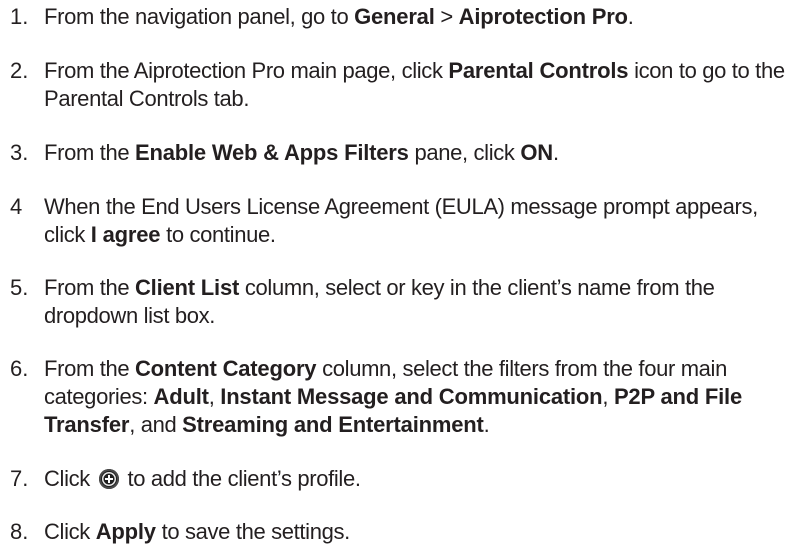  What do you see at coordinates (394, 16) in the screenshot?
I see `menu-general: General` at bounding box center [394, 16].